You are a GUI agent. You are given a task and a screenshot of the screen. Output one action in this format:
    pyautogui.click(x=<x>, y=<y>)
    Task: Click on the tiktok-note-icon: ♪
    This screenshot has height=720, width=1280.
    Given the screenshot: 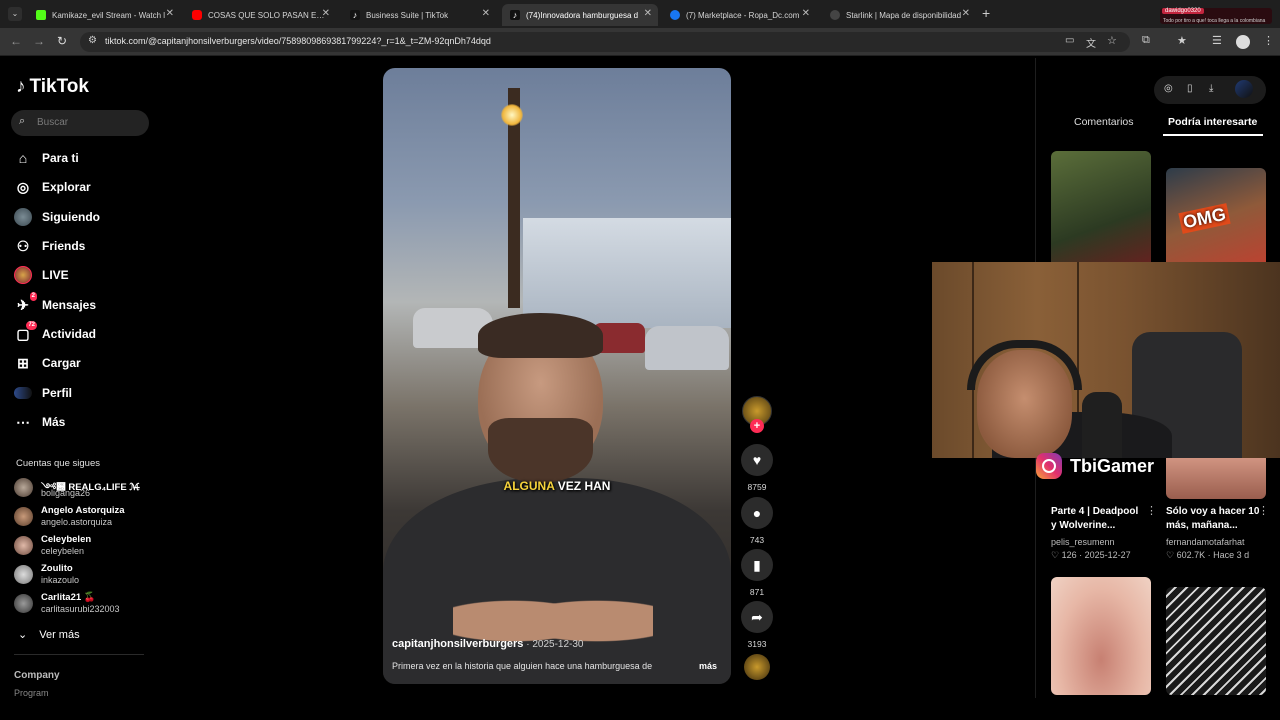 What is the action you would take?
    pyautogui.click(x=21, y=86)
    